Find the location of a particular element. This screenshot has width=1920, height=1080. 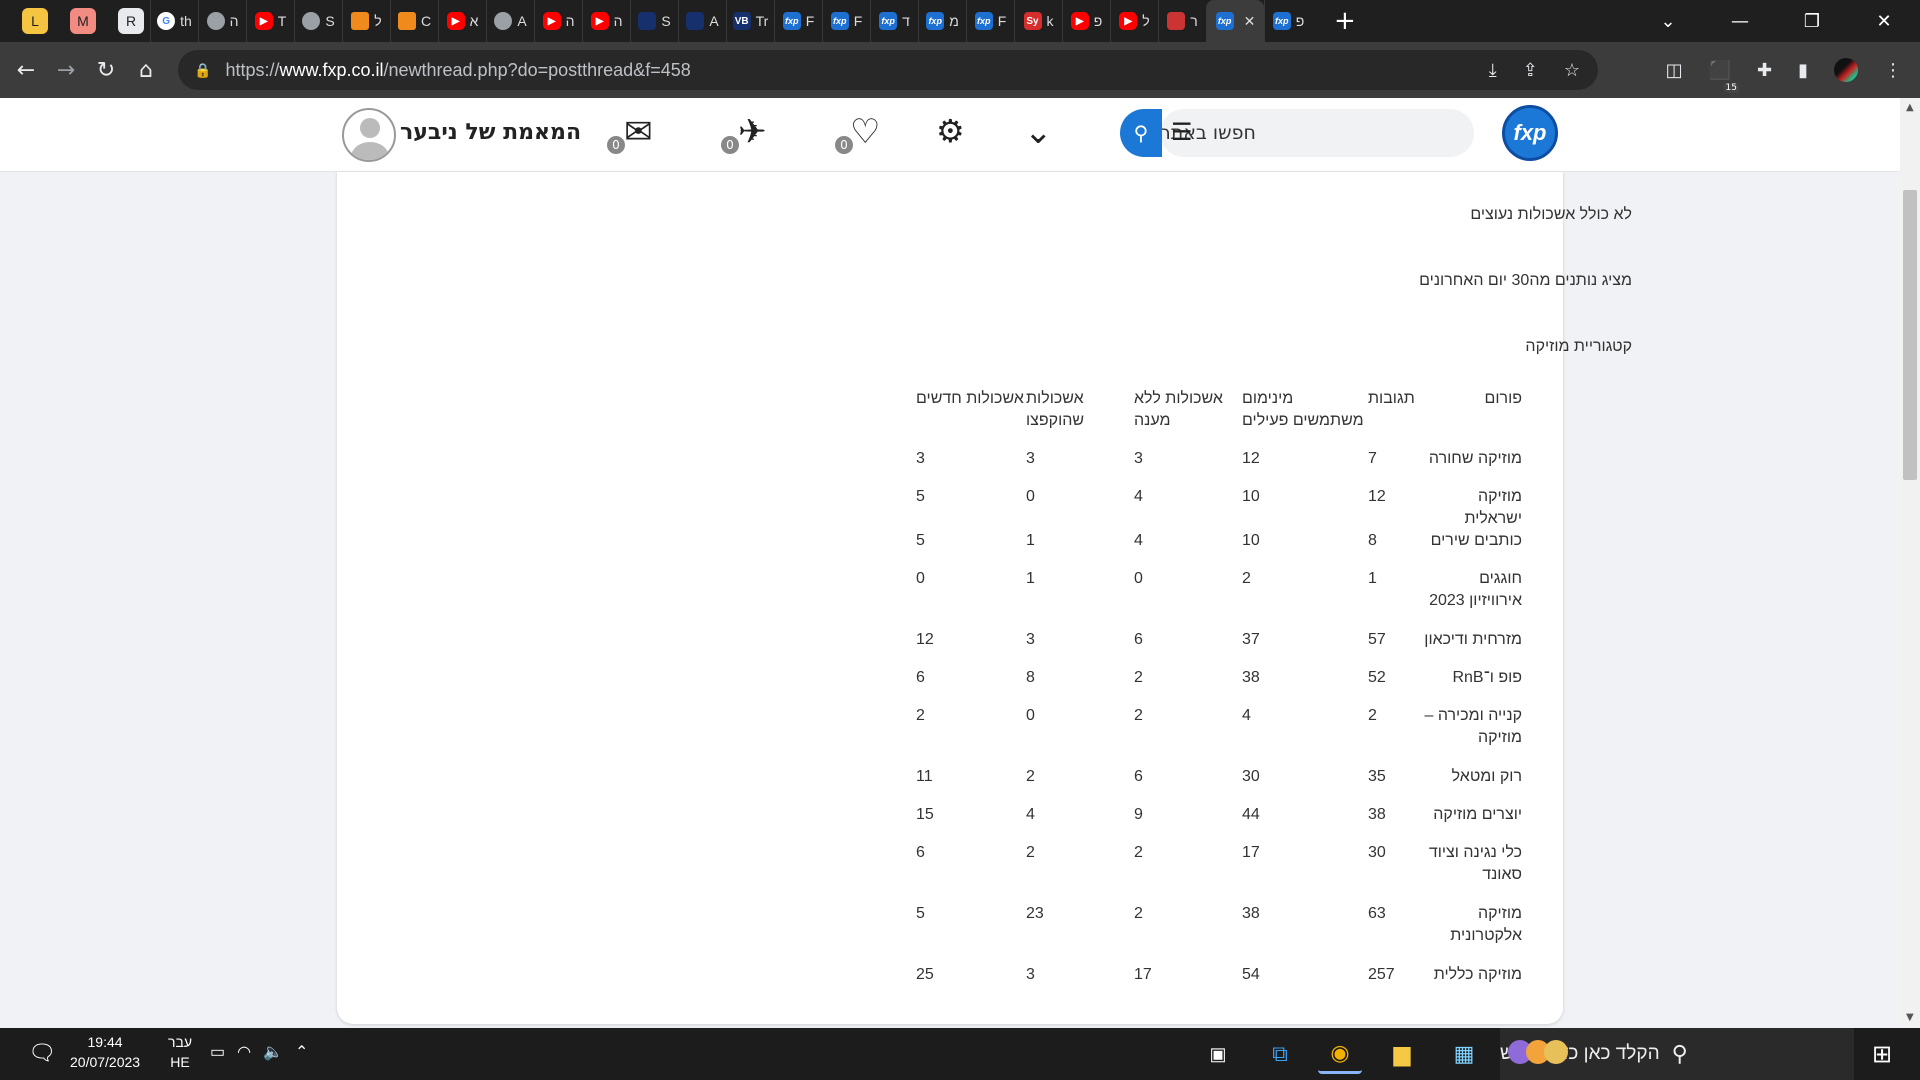

tab-search-icon: ⌄ is located at coordinates (1668, 21).